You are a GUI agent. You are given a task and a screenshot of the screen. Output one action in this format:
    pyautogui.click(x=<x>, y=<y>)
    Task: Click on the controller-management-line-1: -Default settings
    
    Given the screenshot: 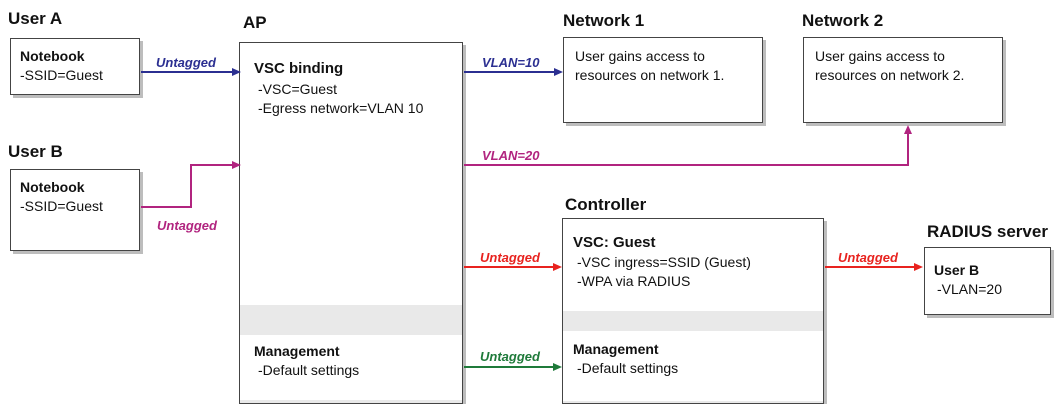 What is the action you would take?
    pyautogui.click(x=628, y=368)
    